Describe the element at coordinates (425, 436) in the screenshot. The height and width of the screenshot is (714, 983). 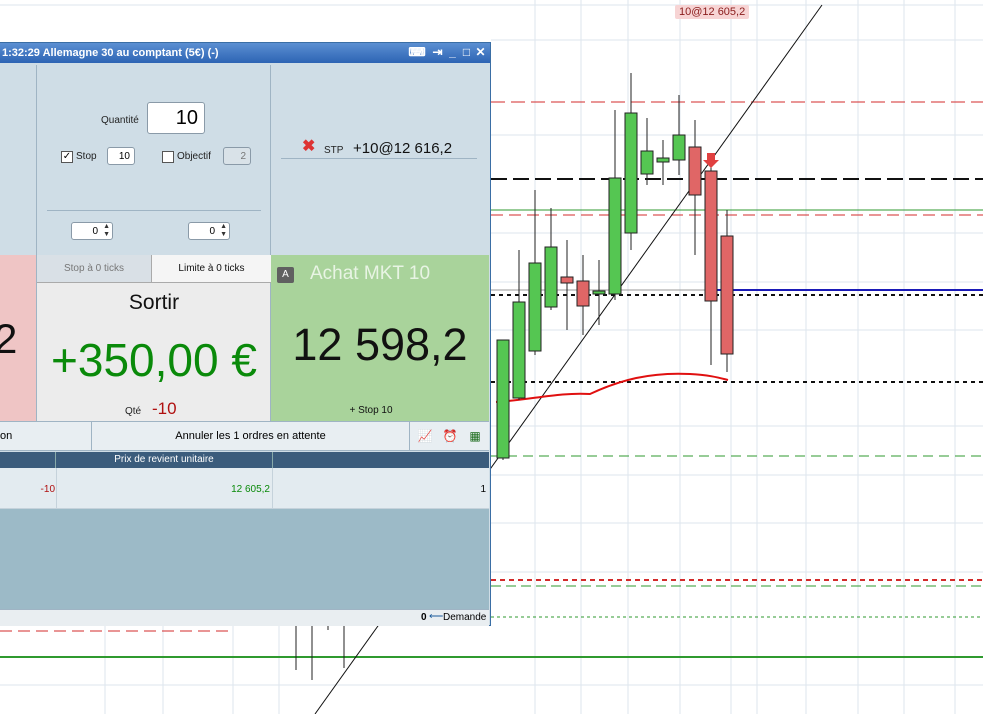
I see `chart-trade-icon: 📈` at that location.